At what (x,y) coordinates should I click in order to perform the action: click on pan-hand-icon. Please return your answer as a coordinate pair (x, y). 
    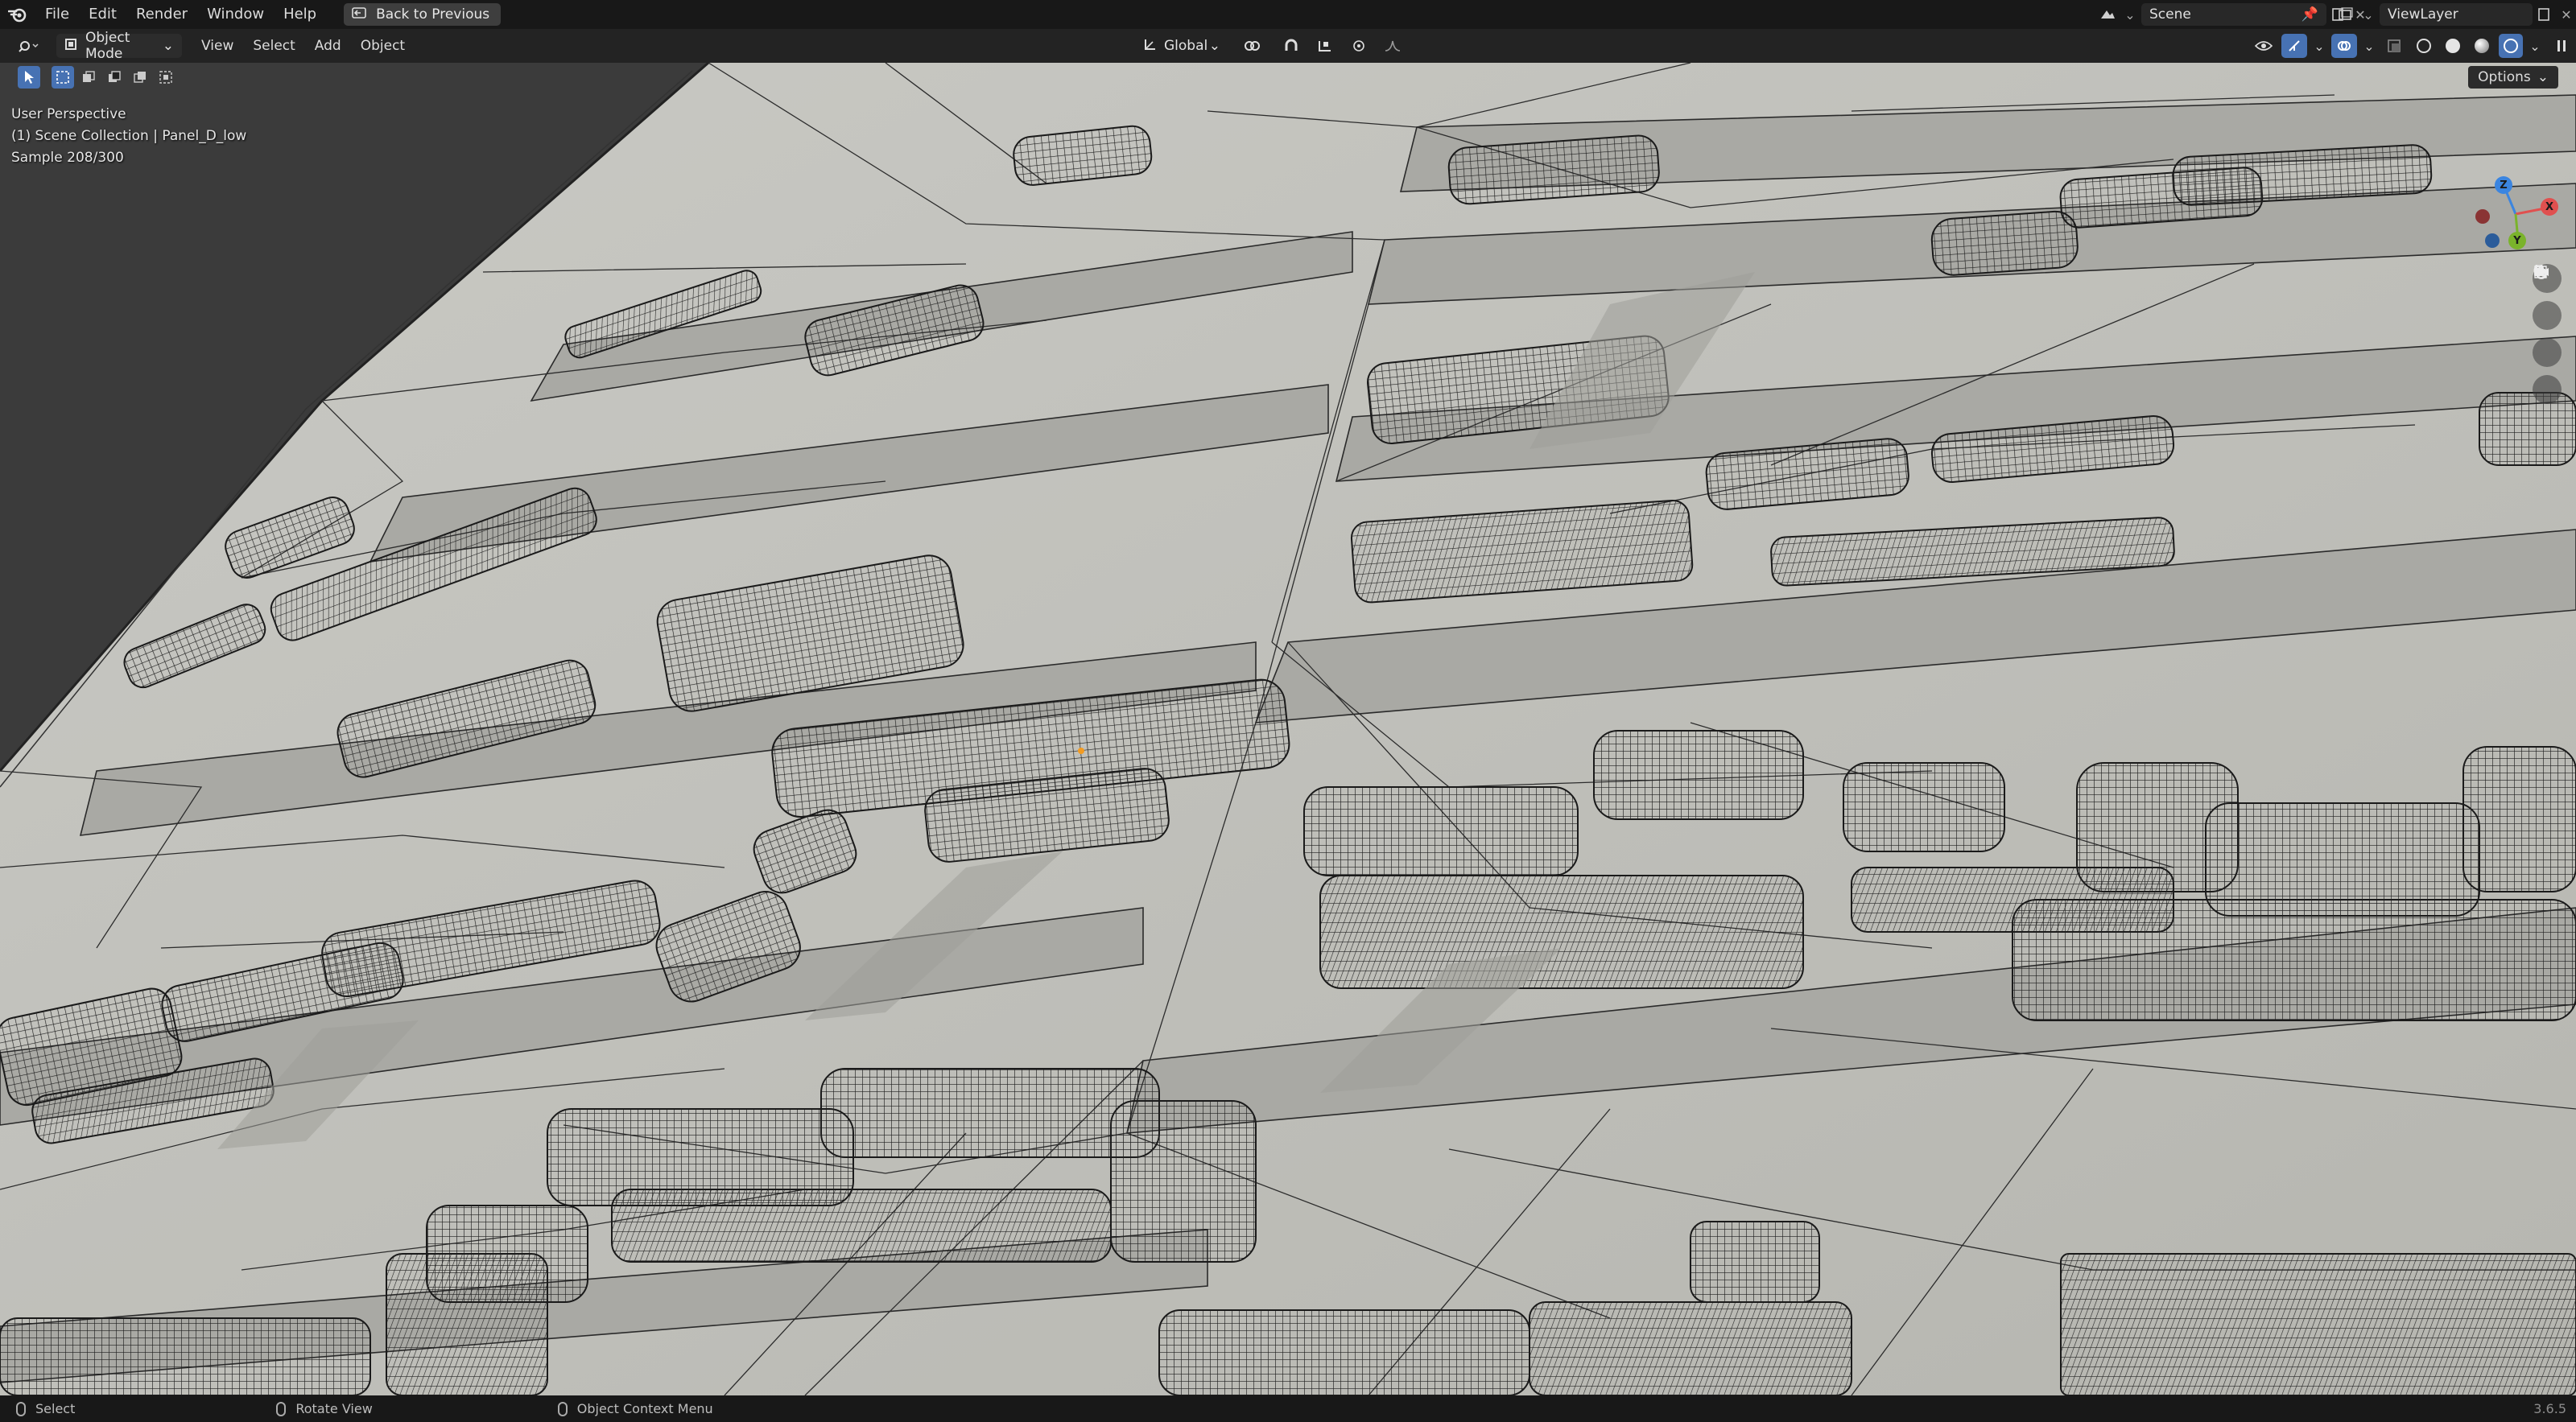
    Looking at the image, I should click on (2547, 298).